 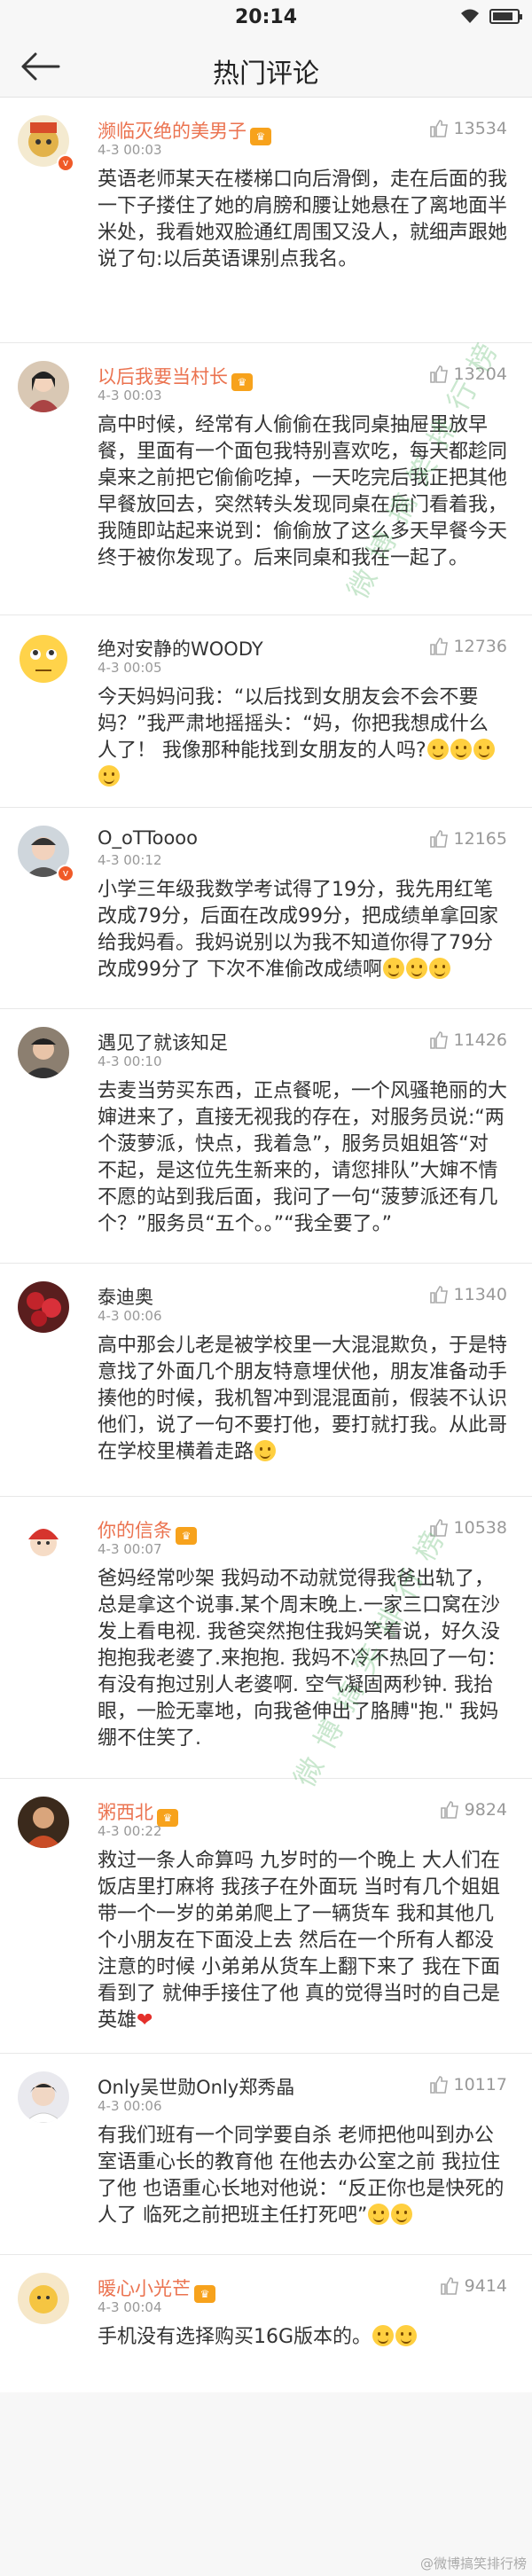 What do you see at coordinates (130, 1831) in the screenshot?
I see `comment-date: 4-3 00:22` at bounding box center [130, 1831].